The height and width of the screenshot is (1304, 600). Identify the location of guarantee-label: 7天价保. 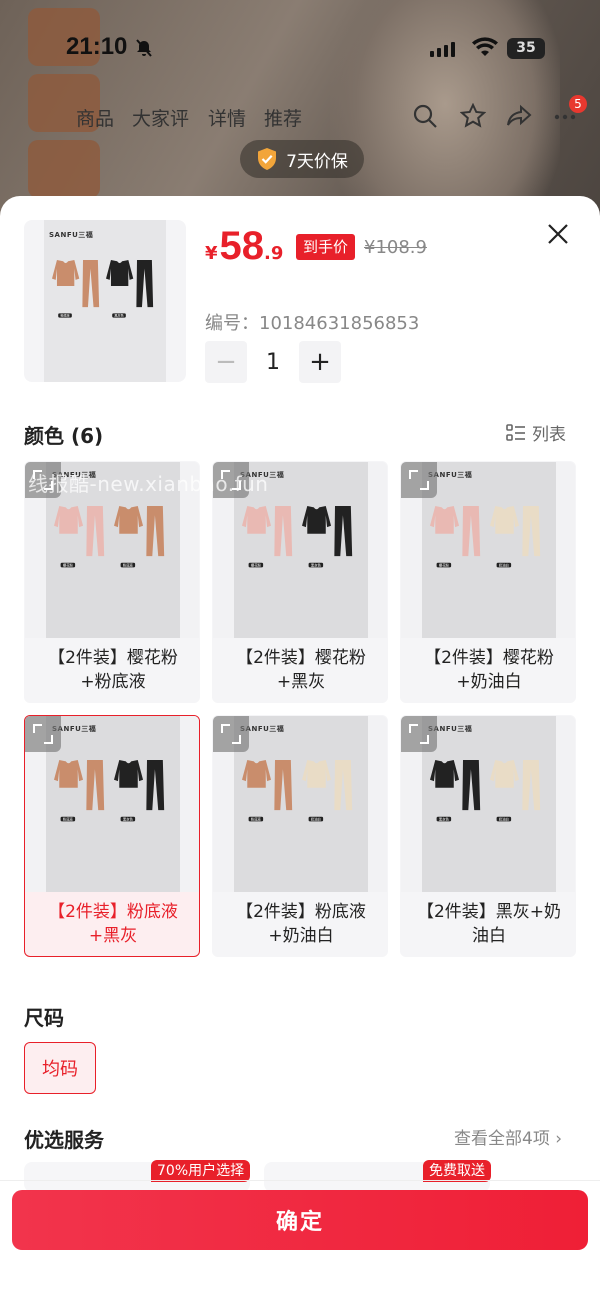
(317, 161).